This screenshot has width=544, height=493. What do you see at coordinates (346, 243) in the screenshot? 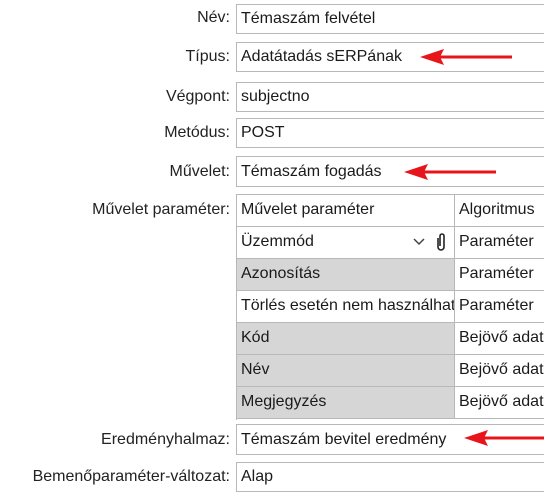
I see `grid-cell-param-dropdown: Üzemmód` at bounding box center [346, 243].